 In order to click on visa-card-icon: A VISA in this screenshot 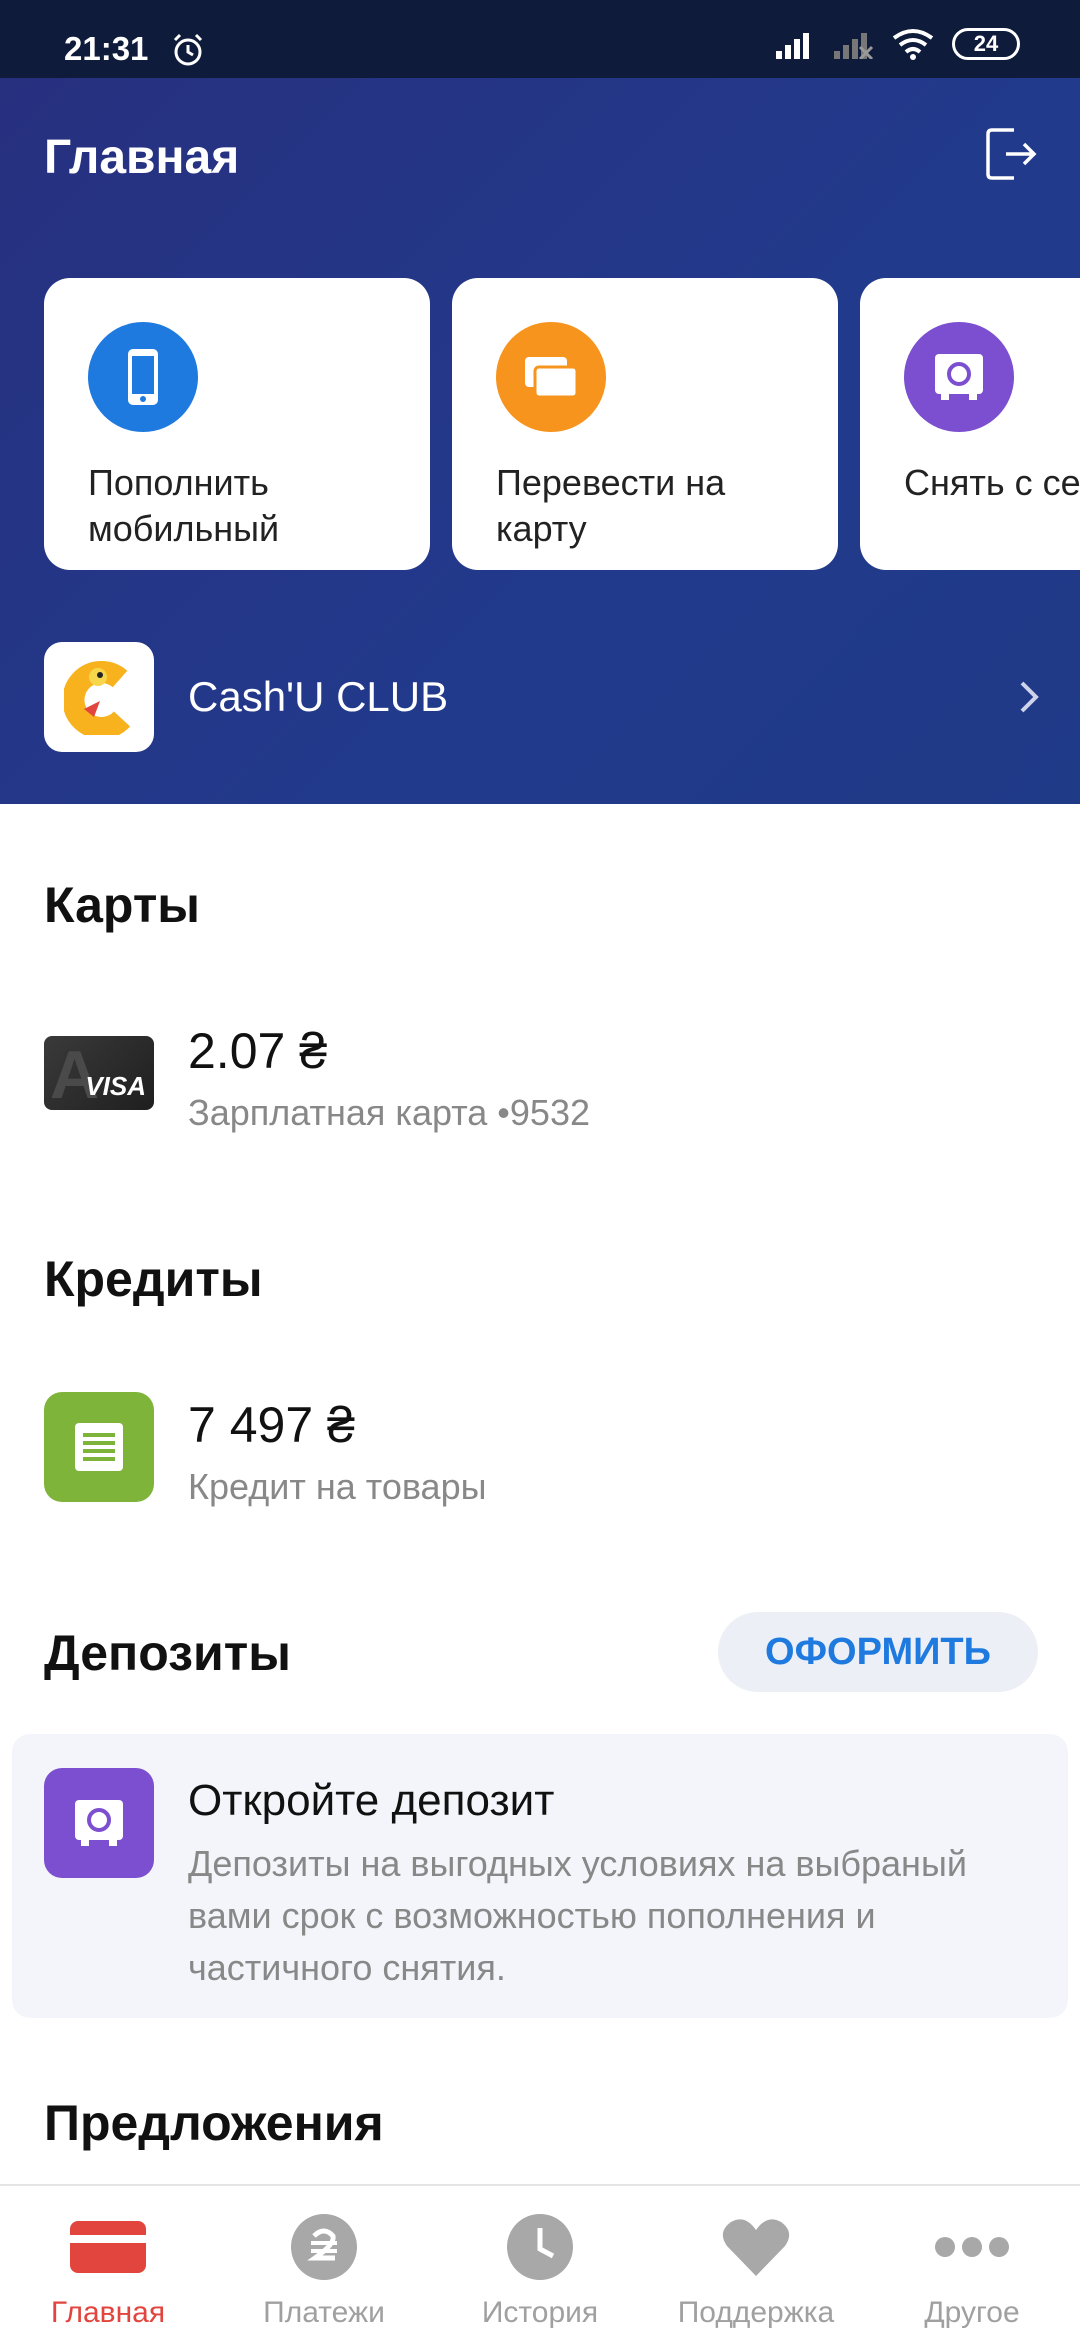, I will do `click(99, 1073)`.